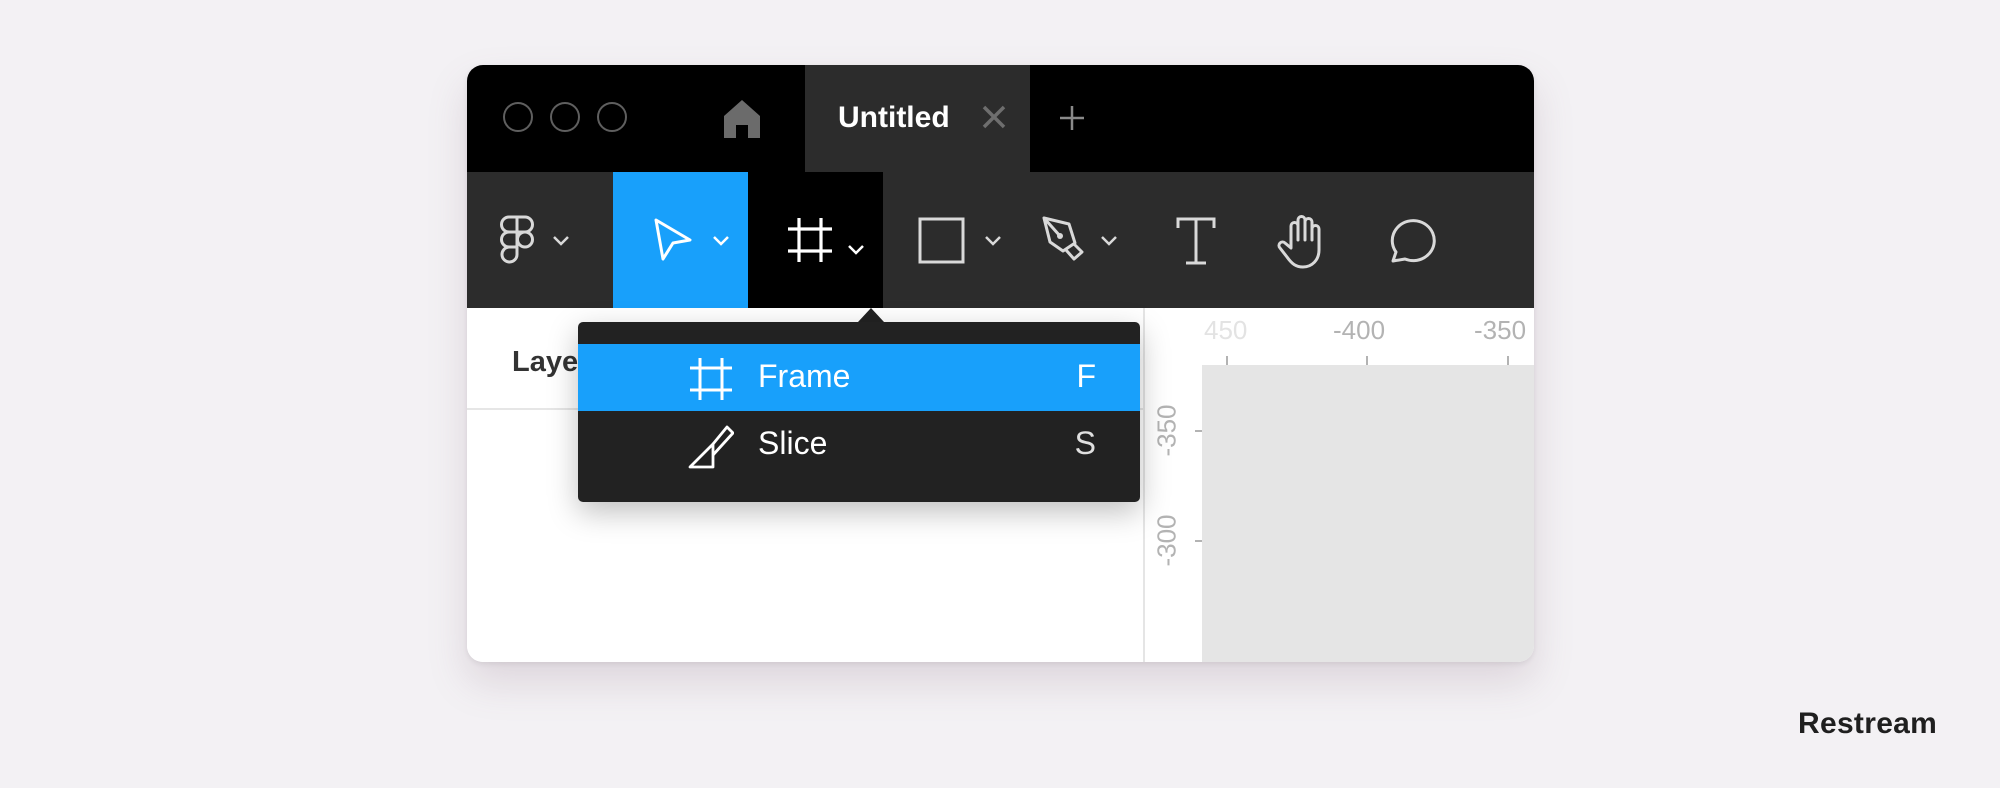 This screenshot has height=788, width=2000. I want to click on frame-tool-menu: Frame F Slice S, so click(859, 412).